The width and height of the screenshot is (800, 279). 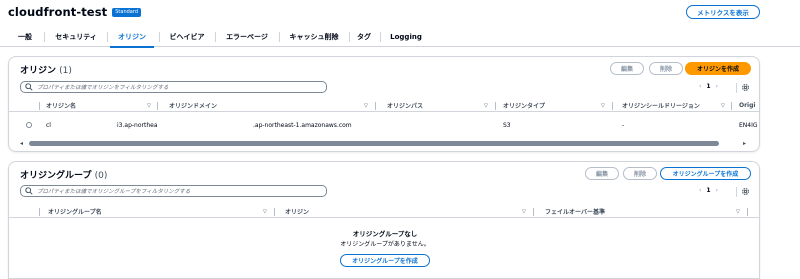 What do you see at coordinates (627, 68) in the screenshot?
I see `edit-origin-button: 編集` at bounding box center [627, 68].